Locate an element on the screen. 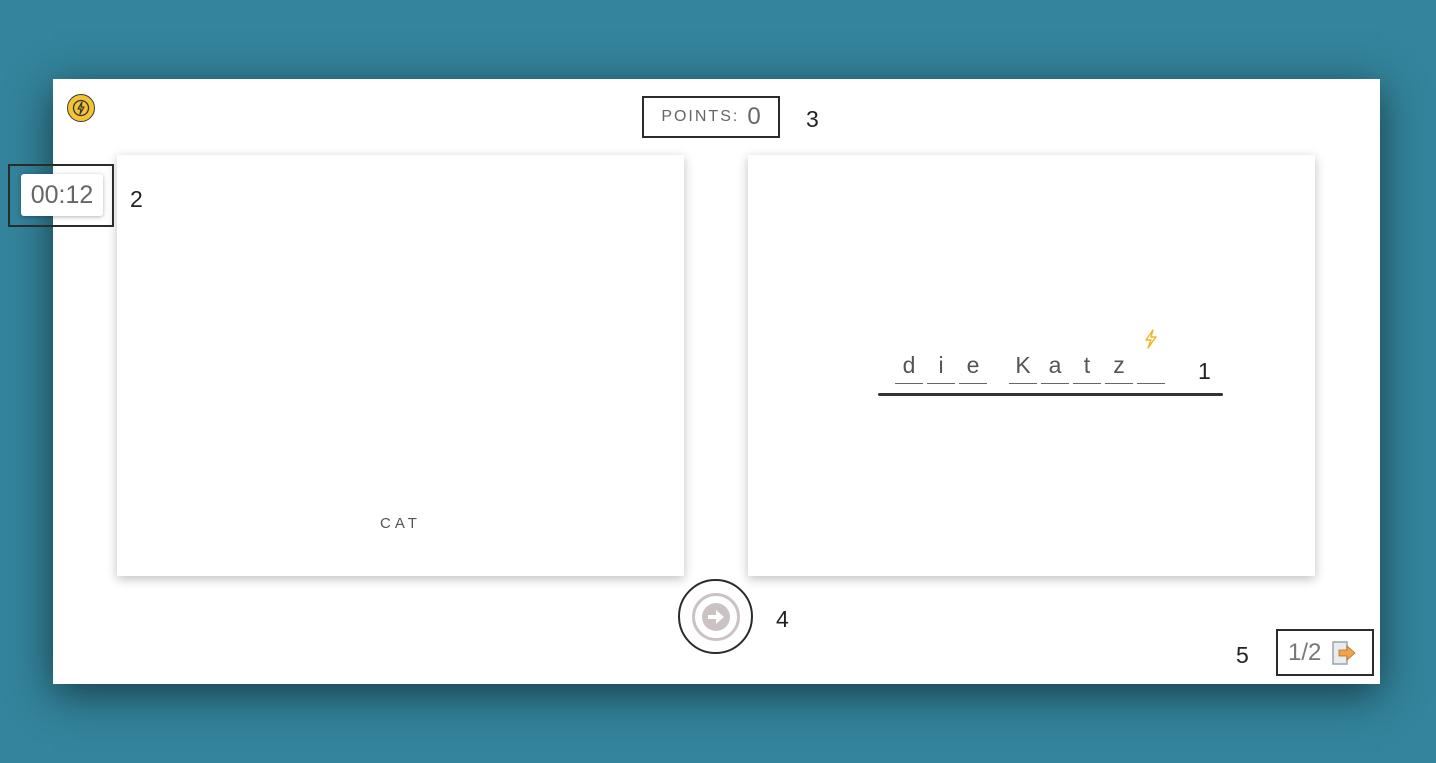 The width and height of the screenshot is (1436, 763). annotation-4: 4 is located at coordinates (782, 619).